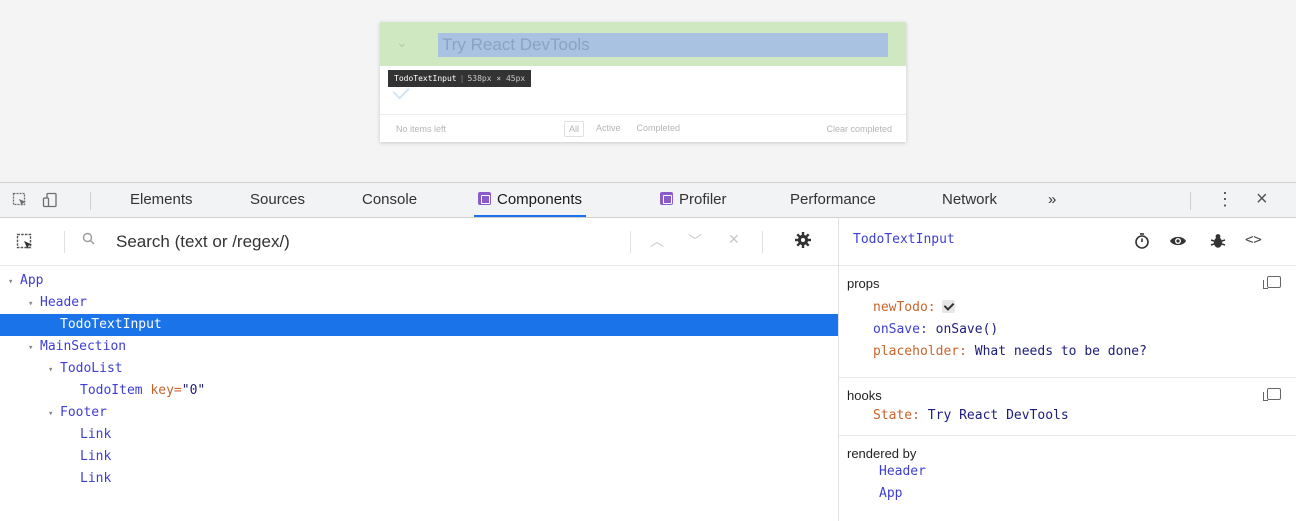 This screenshot has width=1296, height=521. What do you see at coordinates (402, 42) in the screenshot?
I see `toggle-all-icon: ⌄` at bounding box center [402, 42].